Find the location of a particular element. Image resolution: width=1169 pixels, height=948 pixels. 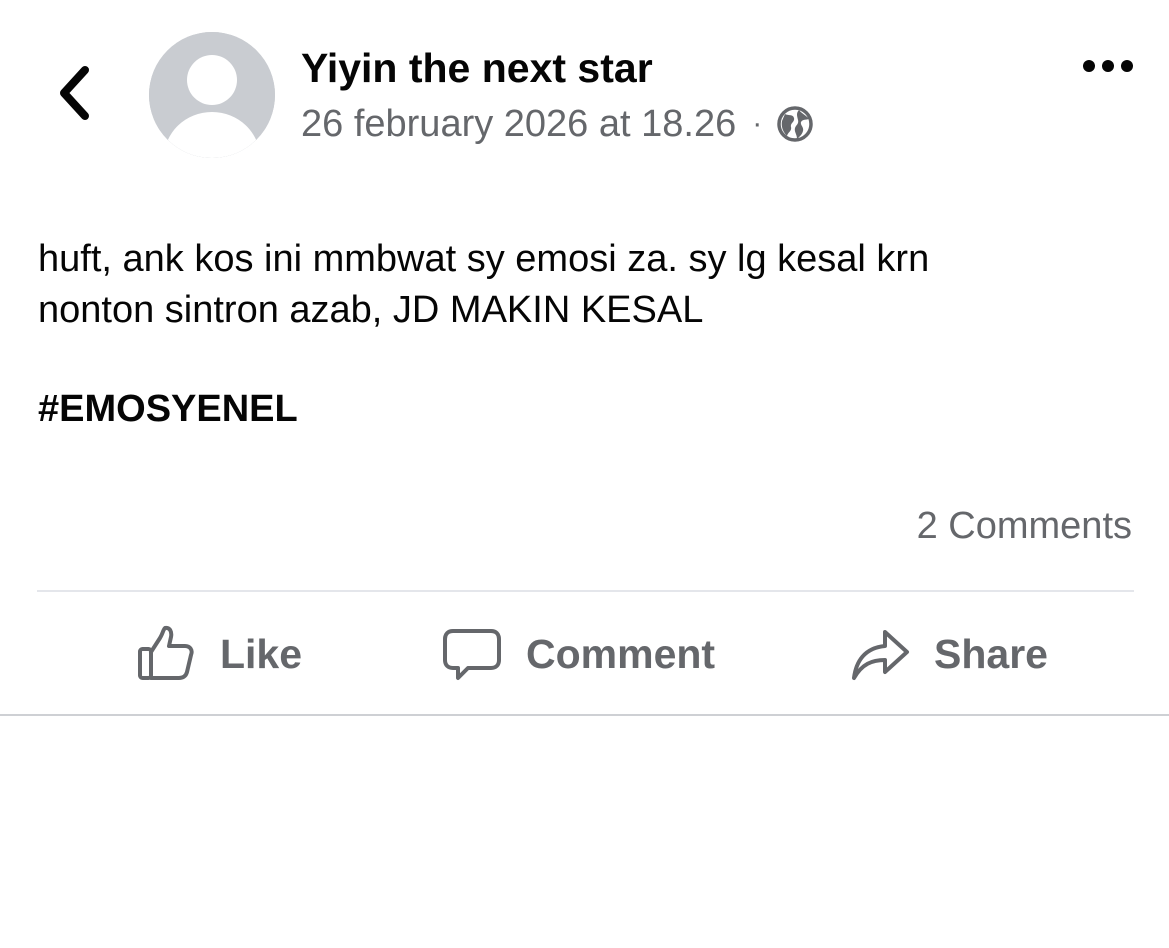

comment-label: Comment is located at coordinates (621, 653).